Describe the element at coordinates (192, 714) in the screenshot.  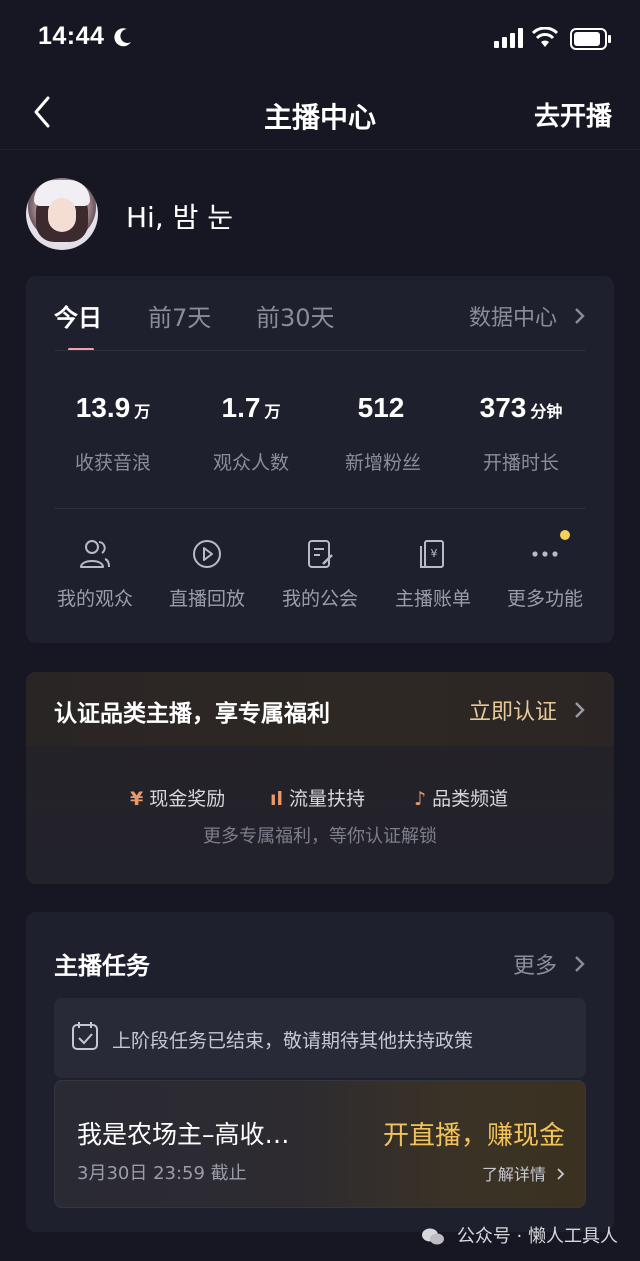
I see `certification-title: 认证品类主播，享专属福利` at that location.